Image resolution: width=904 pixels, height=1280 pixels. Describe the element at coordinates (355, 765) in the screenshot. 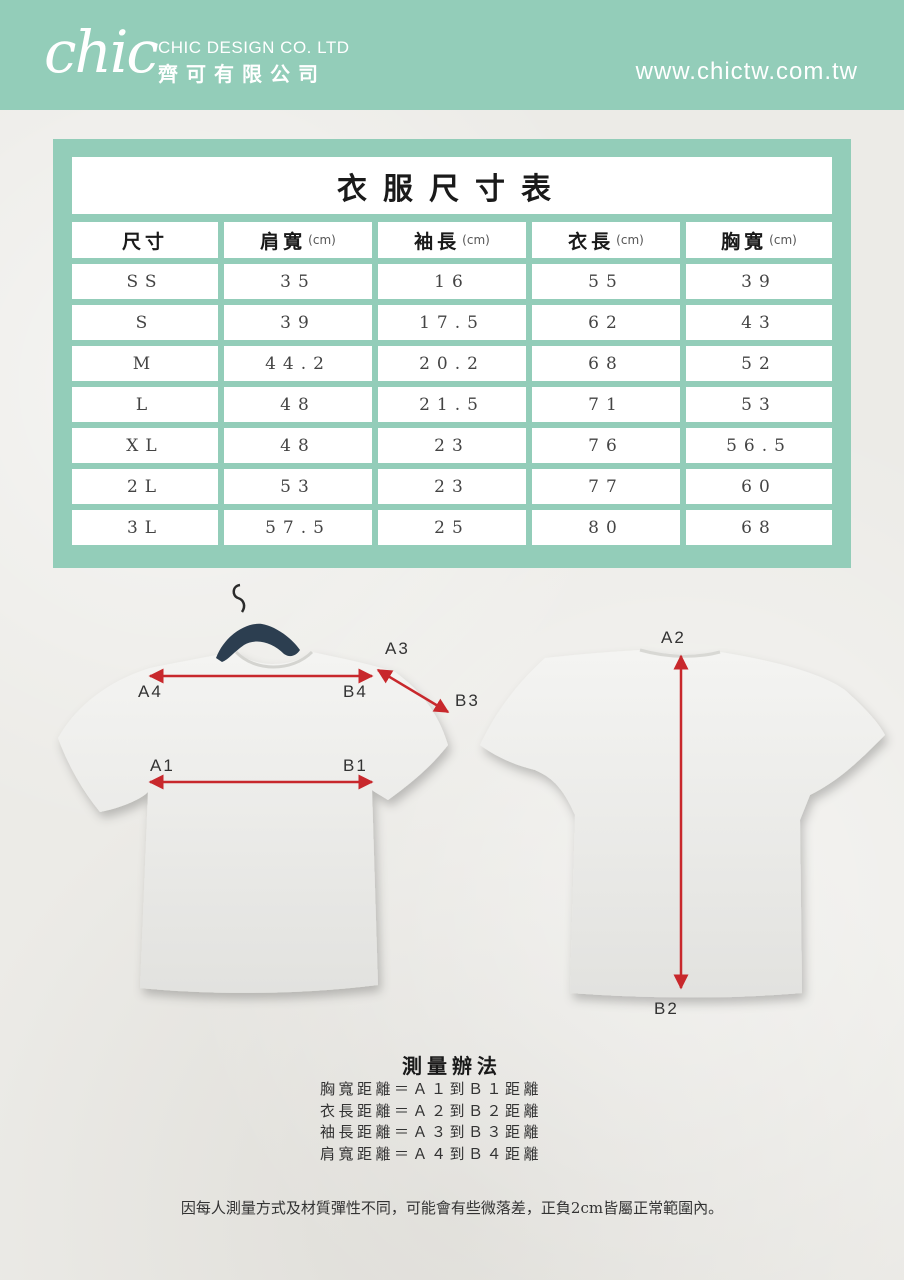

I see `label-b1: B1` at that location.